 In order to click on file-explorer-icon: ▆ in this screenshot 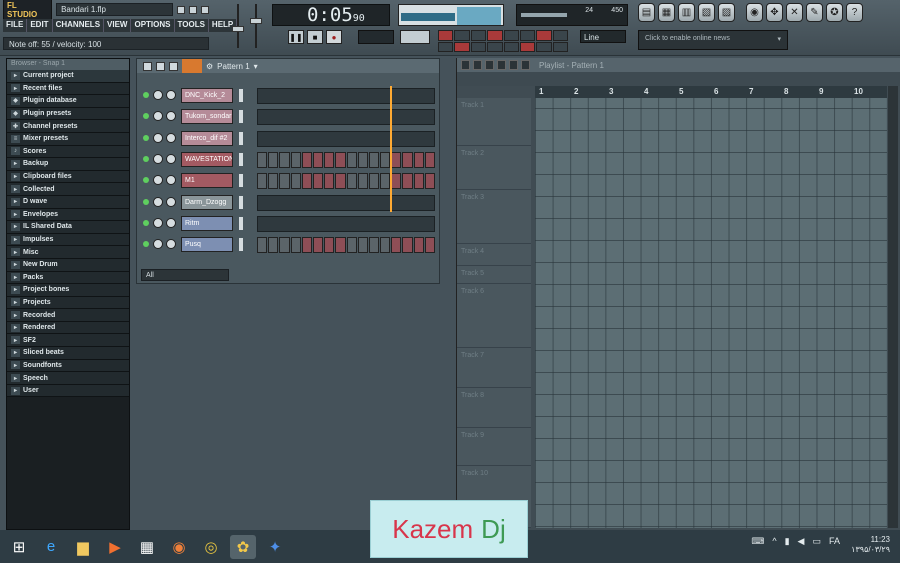, I will do `click(83, 547)`.